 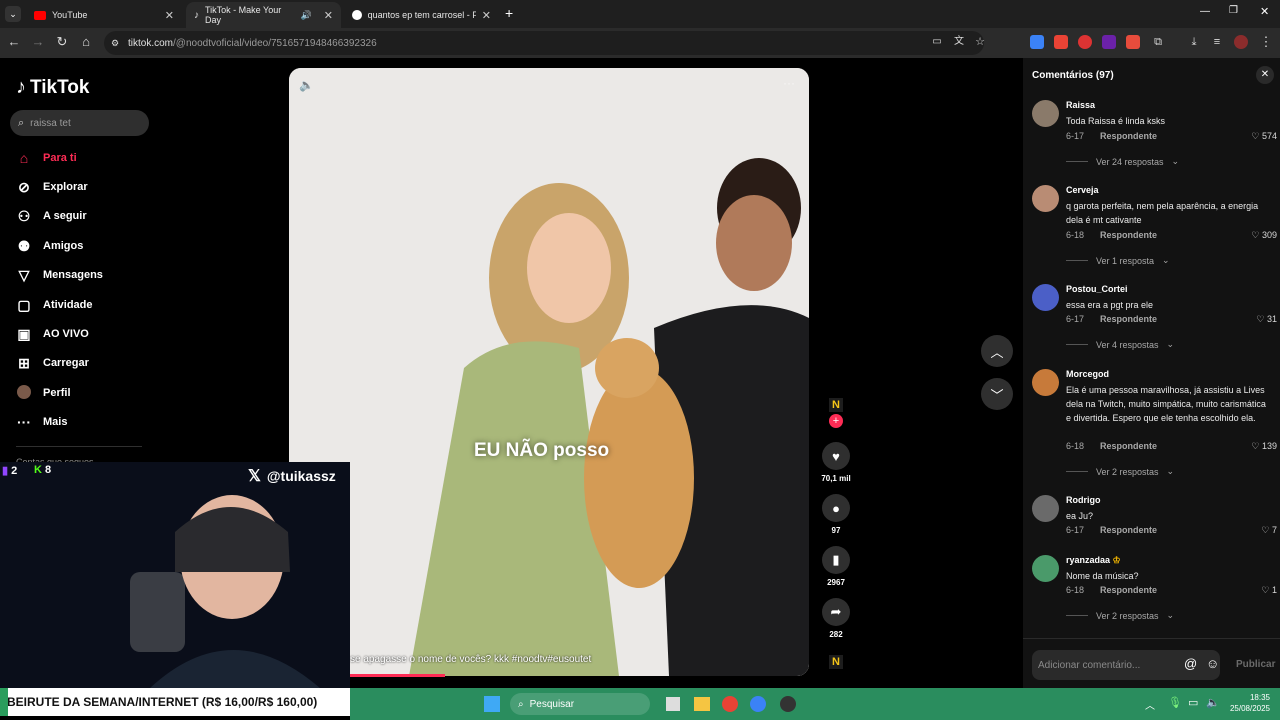 I want to click on sidebar-item-mensagens: ▽ Mensagens, so click(x=59, y=275).